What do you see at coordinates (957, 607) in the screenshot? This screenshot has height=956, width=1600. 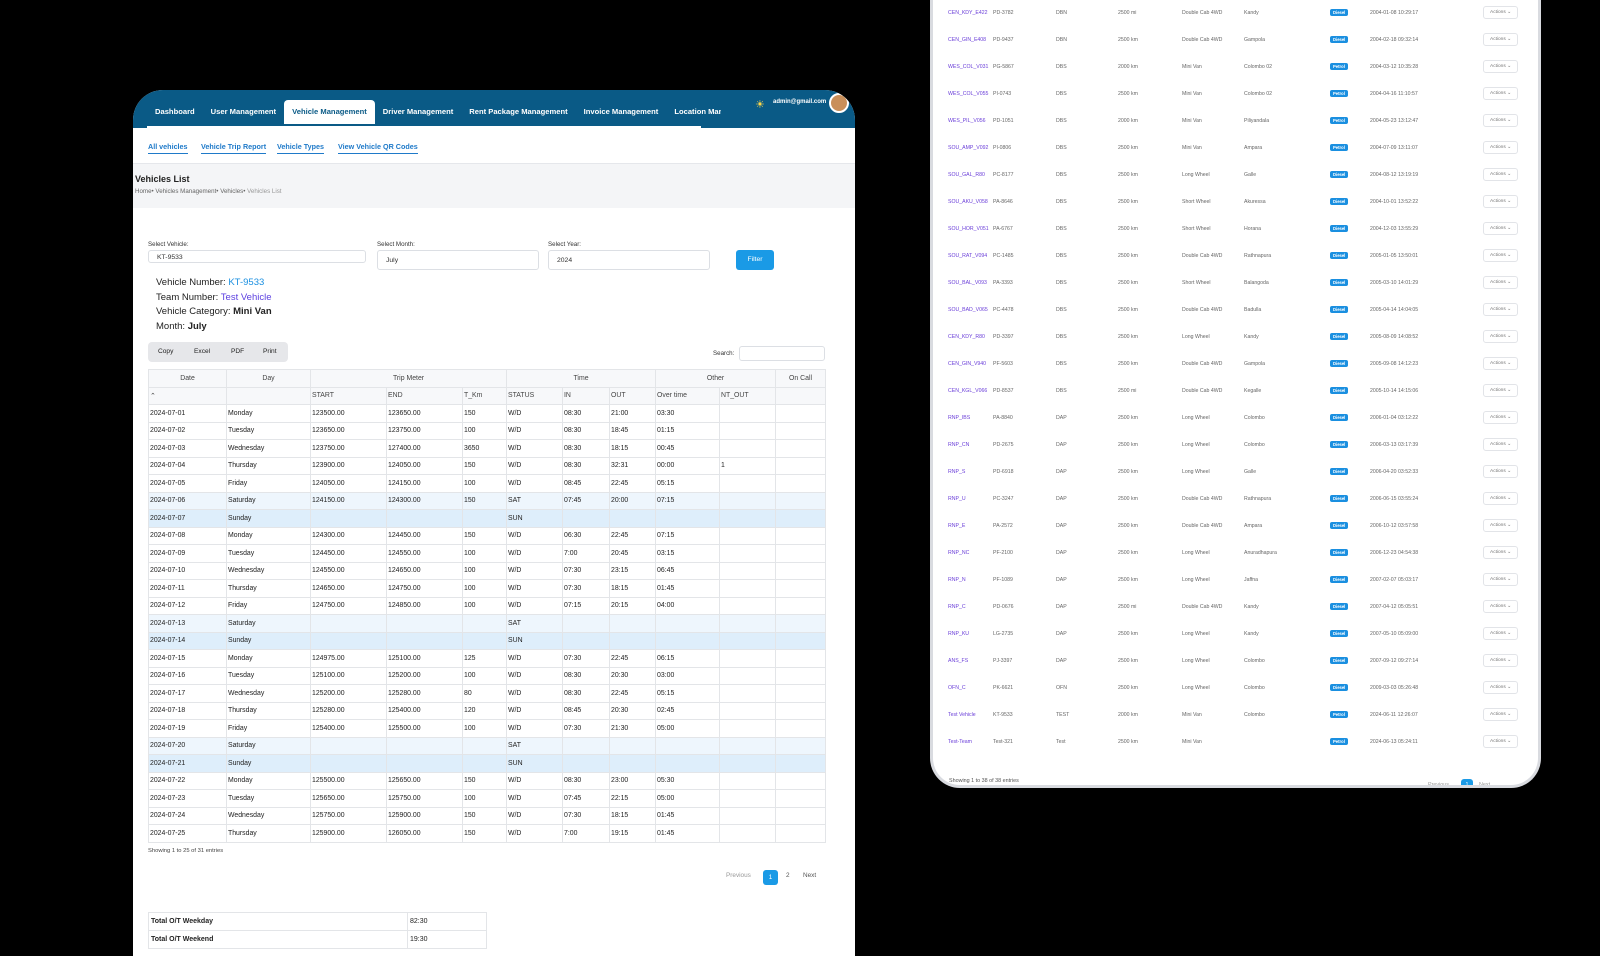 I see `vehicle-code: RNP_C` at bounding box center [957, 607].